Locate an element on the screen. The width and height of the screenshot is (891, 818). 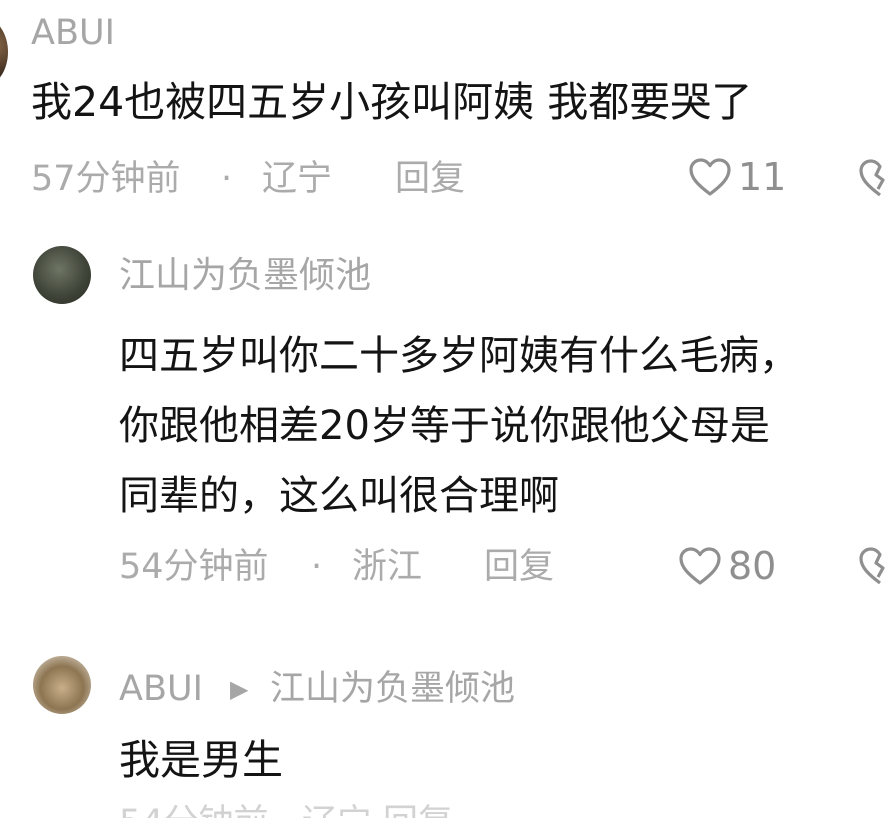
like-count: 80 is located at coordinates (752, 566).